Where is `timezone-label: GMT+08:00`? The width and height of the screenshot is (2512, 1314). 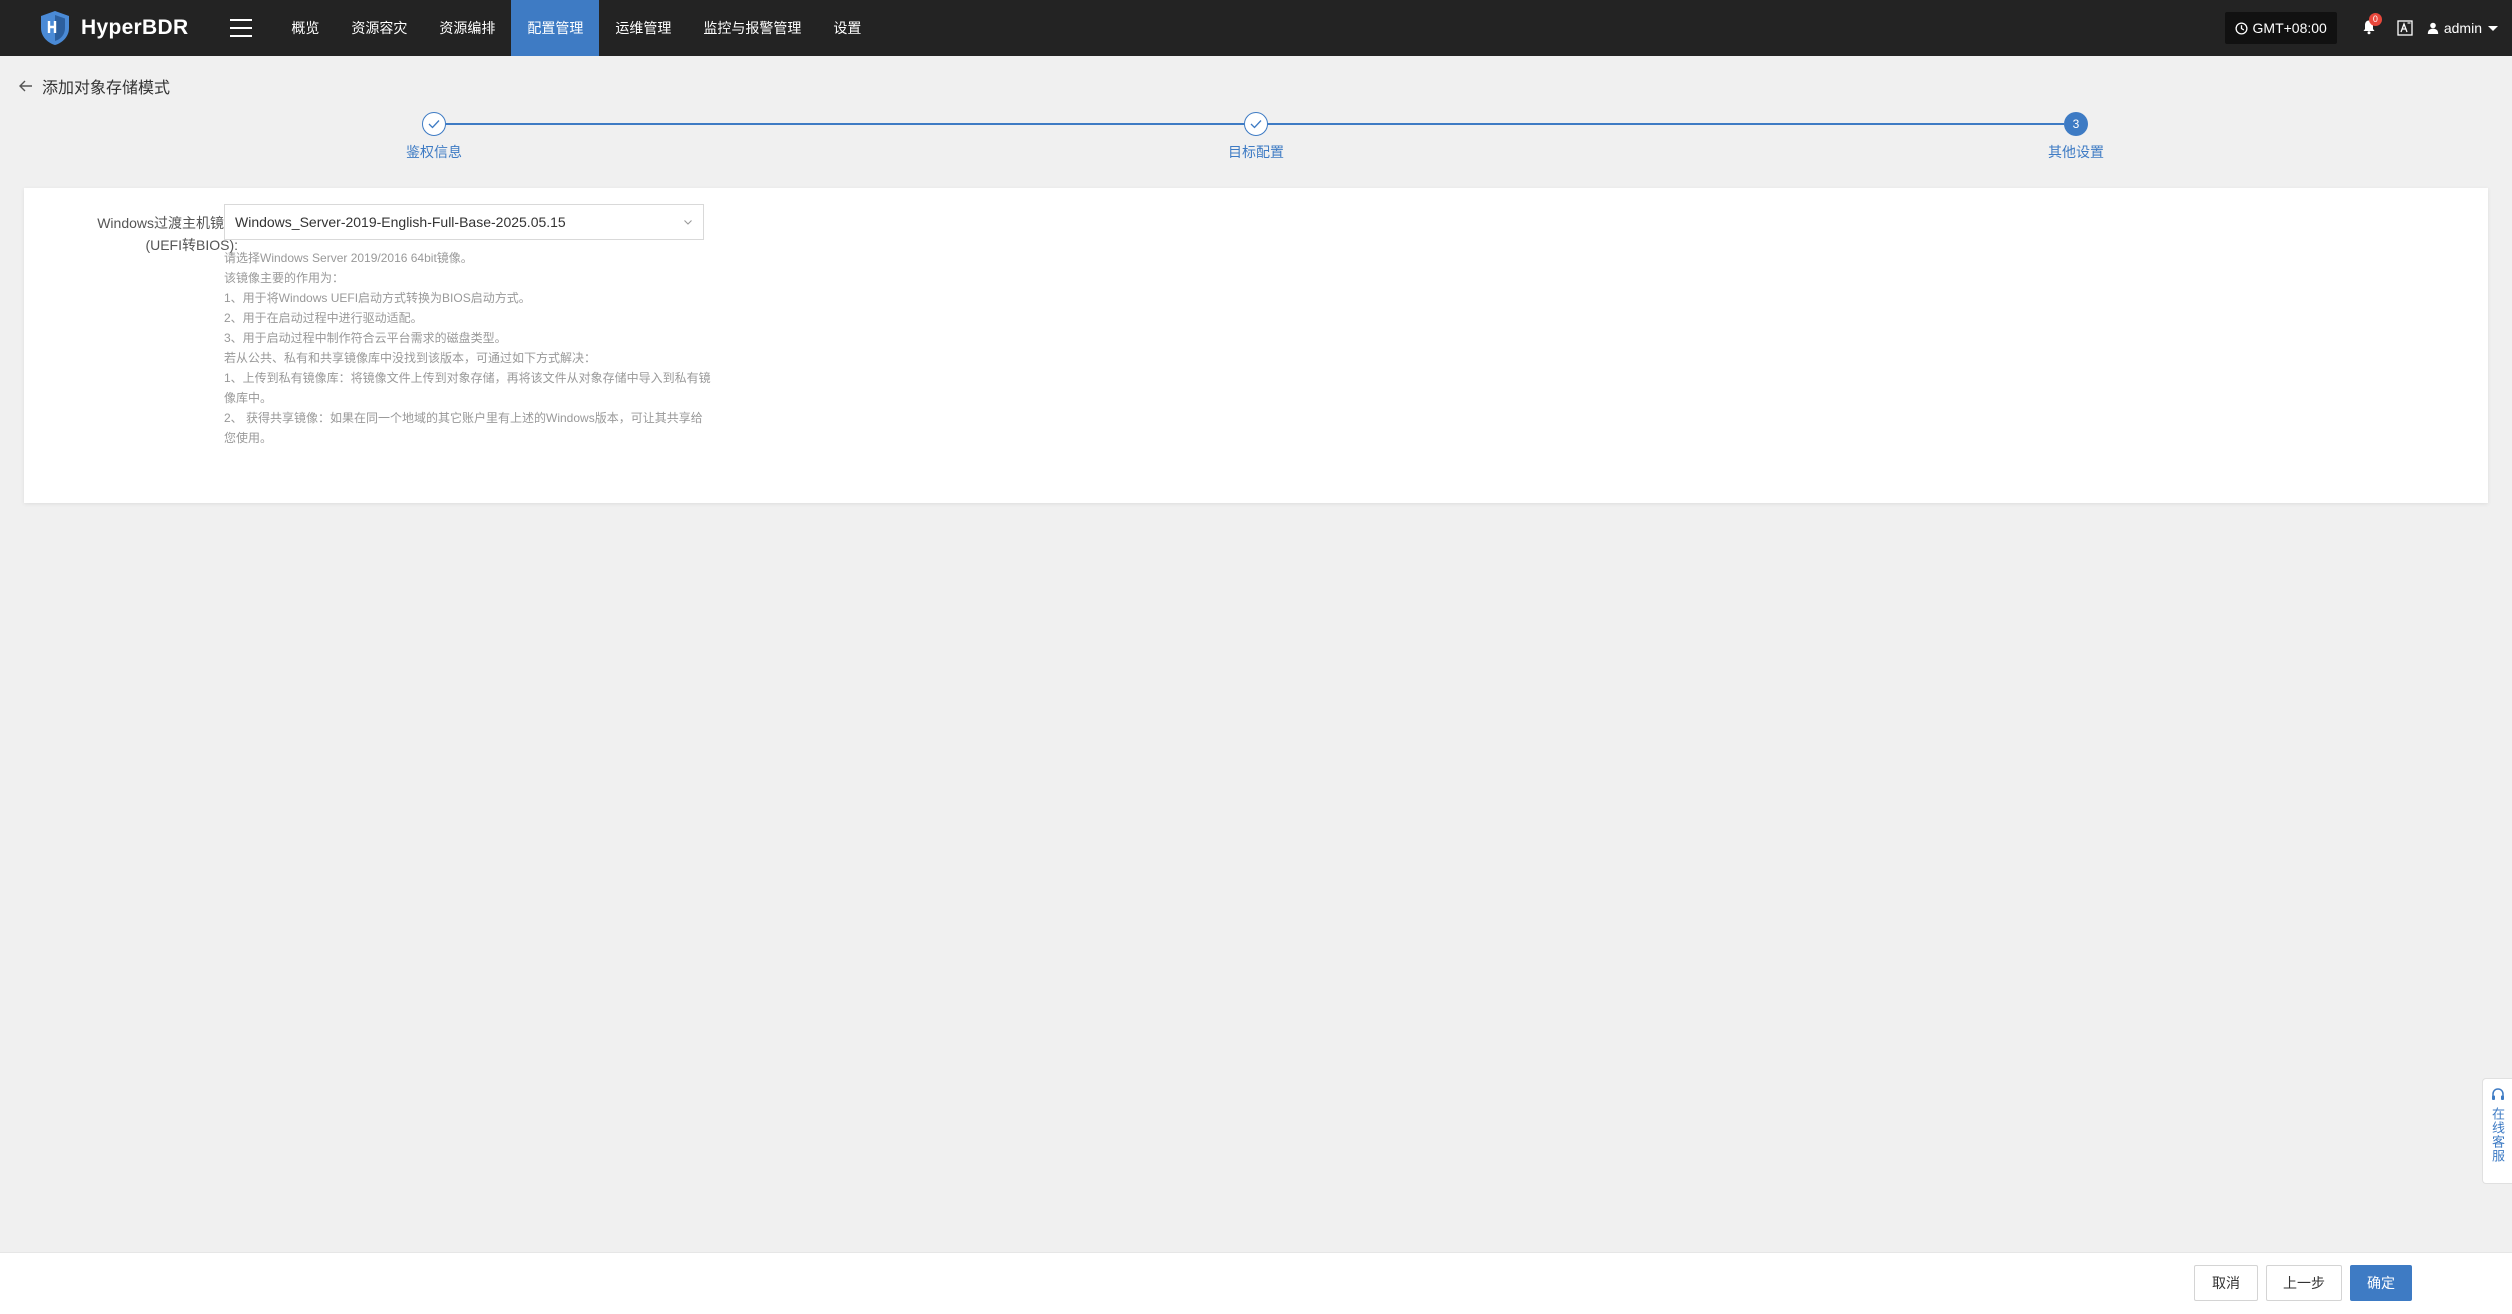 timezone-label: GMT+08:00 is located at coordinates (2289, 28).